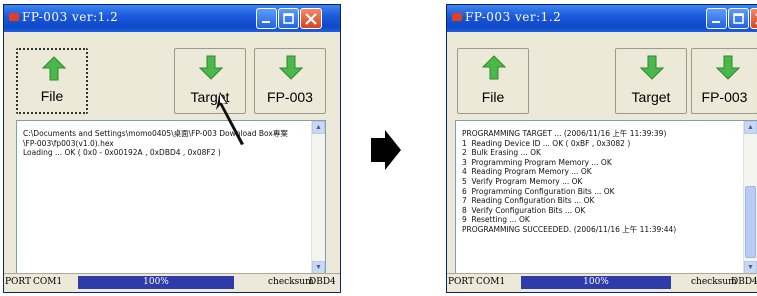 This screenshot has width=757, height=296. What do you see at coordinates (230, 118) in the screenshot?
I see `cursor-arrow-icon` at bounding box center [230, 118].